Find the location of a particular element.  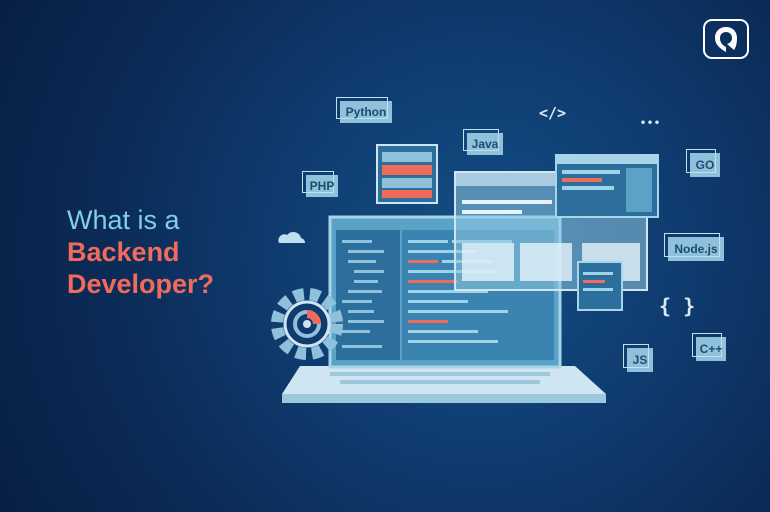

gear-icon is located at coordinates (307, 324).